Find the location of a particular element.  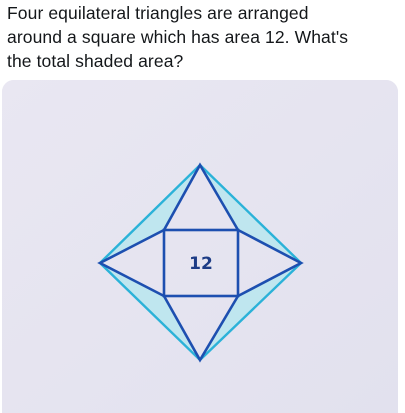

tweet-line: Four equilateral triangles are arranged is located at coordinates (158, 13).